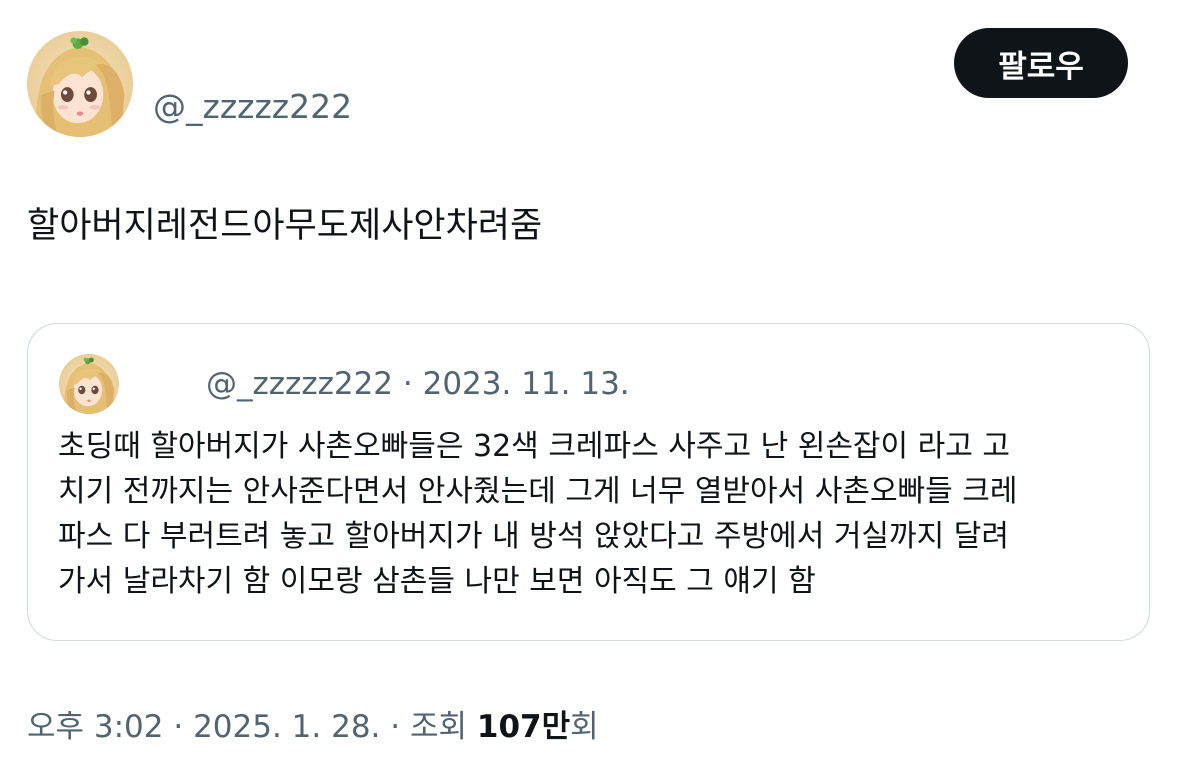 The height and width of the screenshot is (771, 1179). What do you see at coordinates (443, 727) in the screenshot?
I see `views-label: 조회` at bounding box center [443, 727].